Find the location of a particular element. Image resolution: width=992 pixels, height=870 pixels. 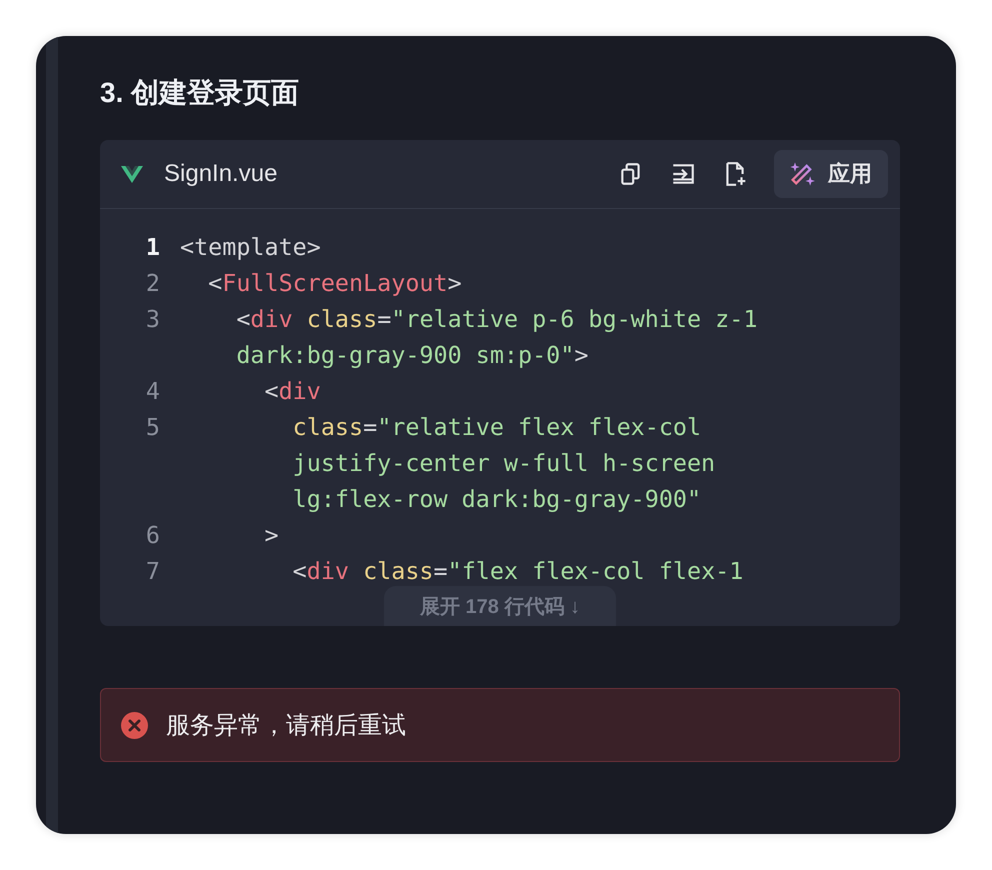

line-number: 3 is located at coordinates (152, 319).